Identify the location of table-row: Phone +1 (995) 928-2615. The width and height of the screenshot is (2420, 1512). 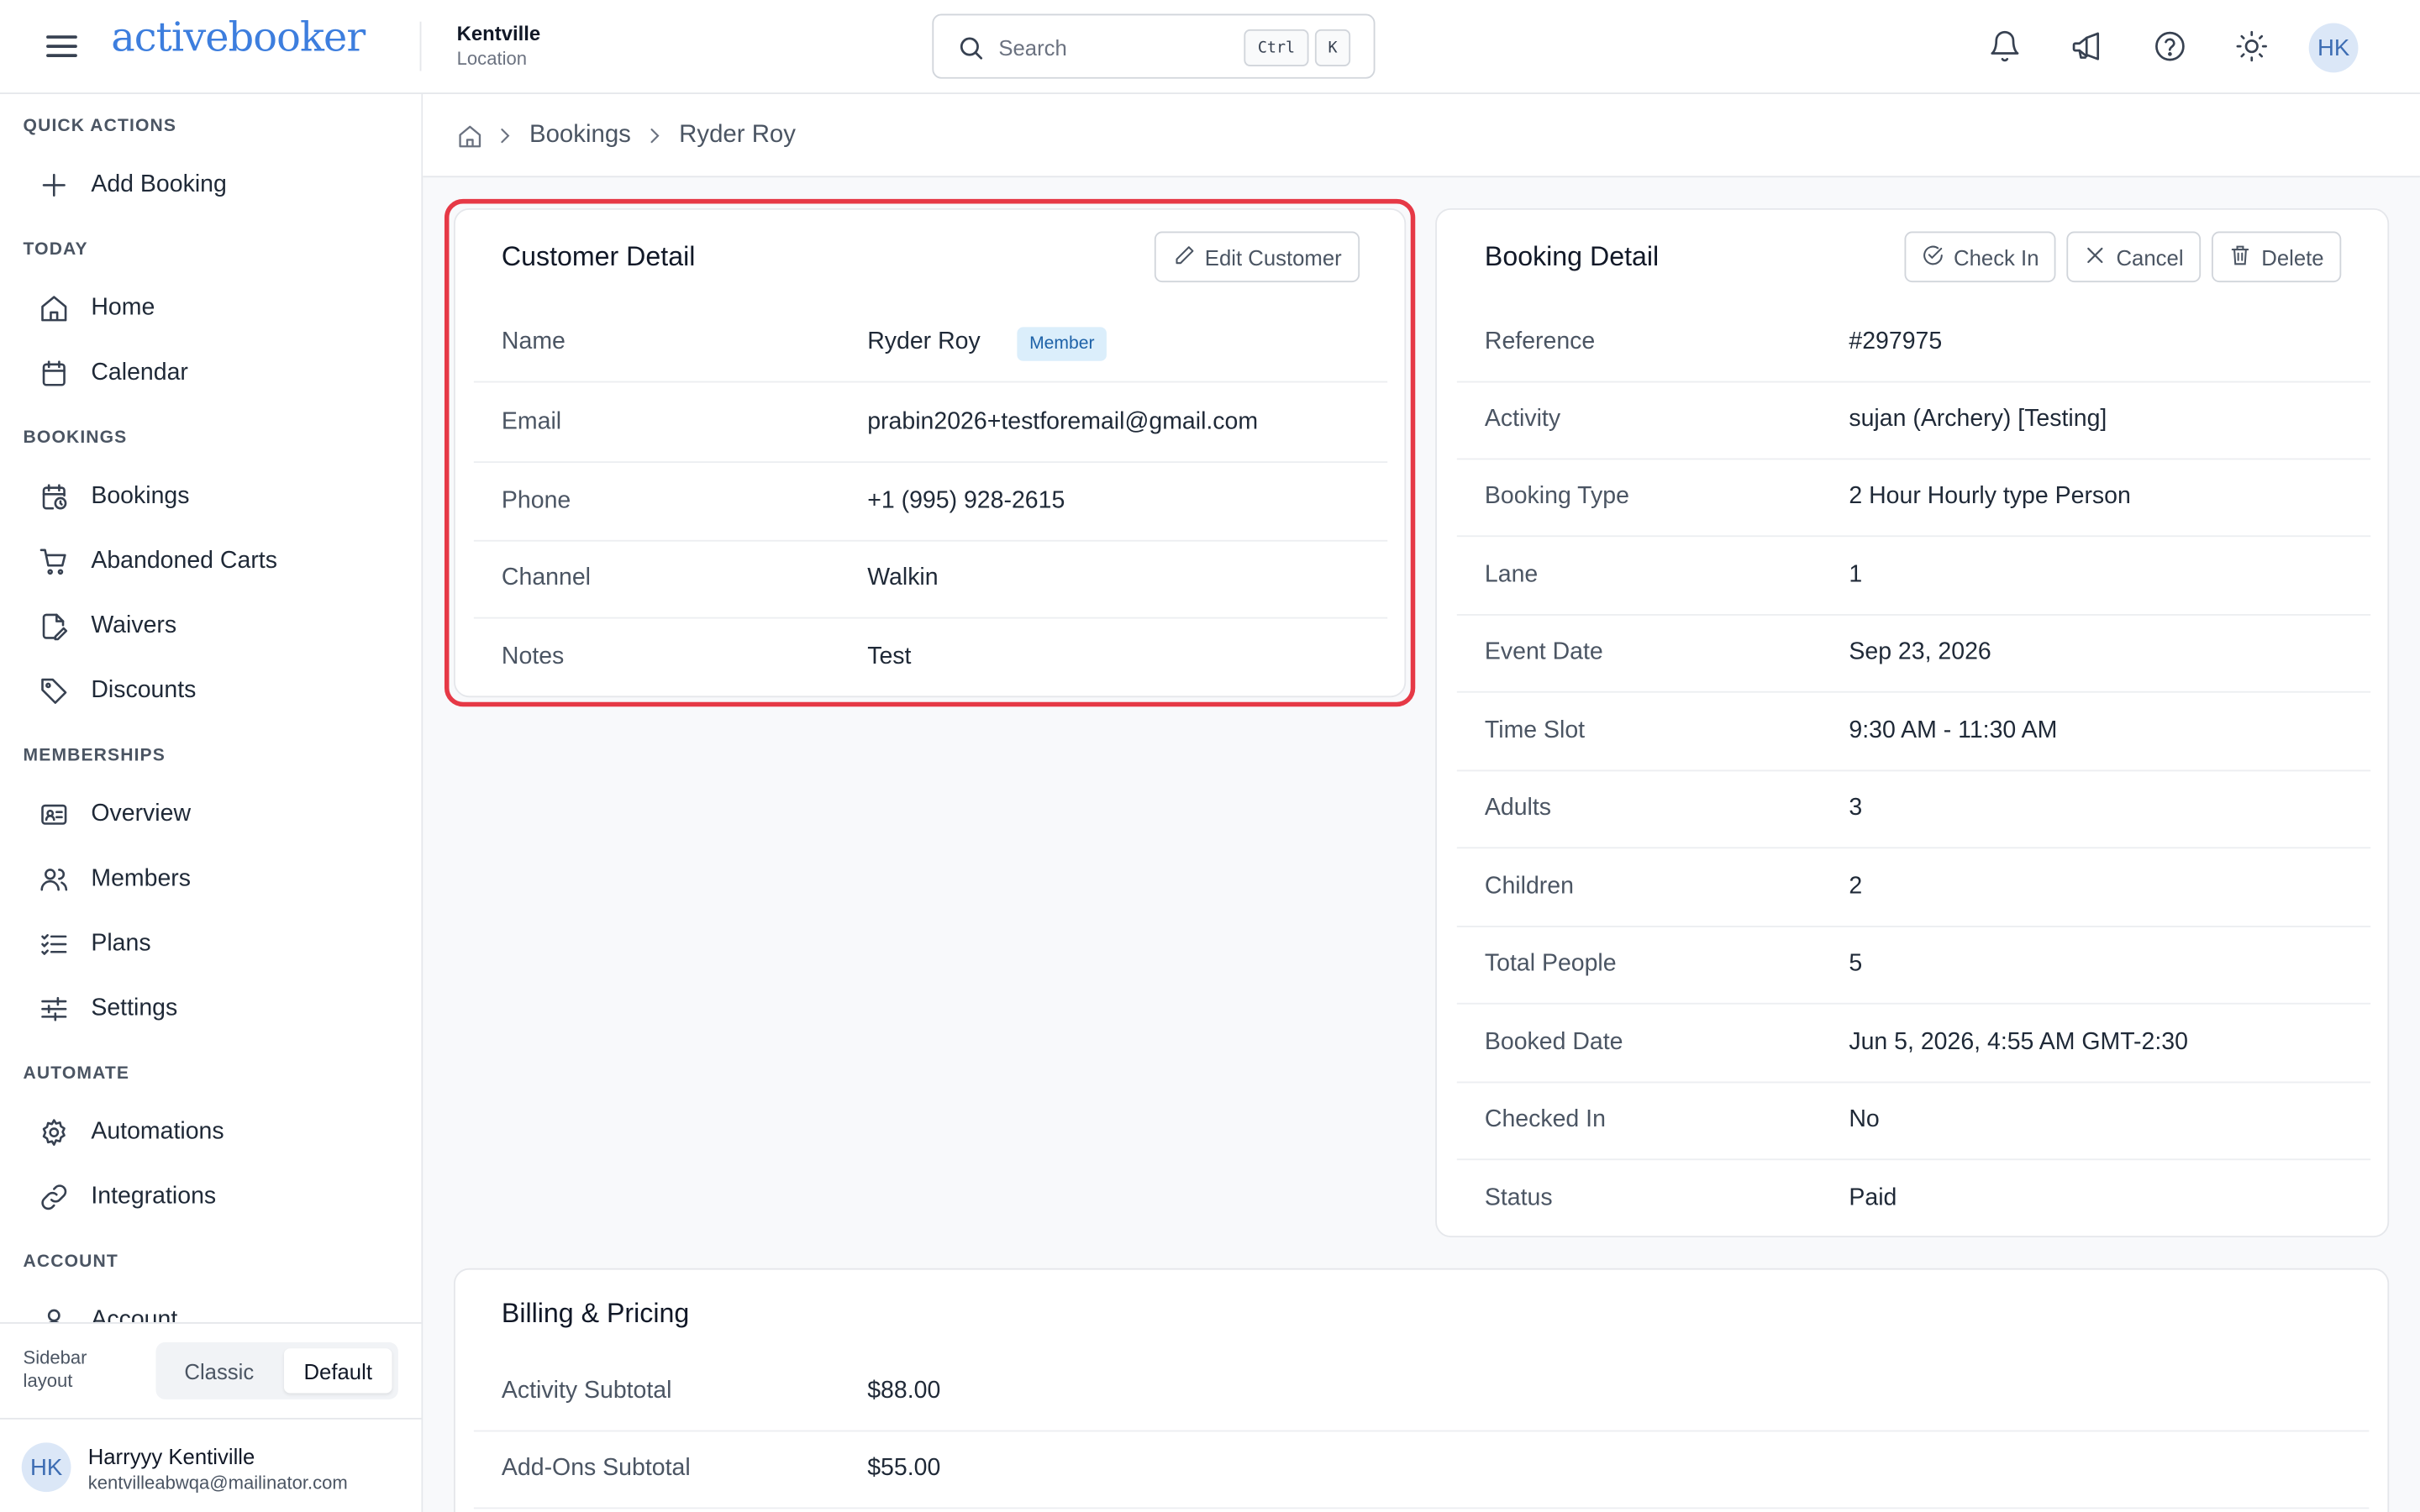
(931, 503).